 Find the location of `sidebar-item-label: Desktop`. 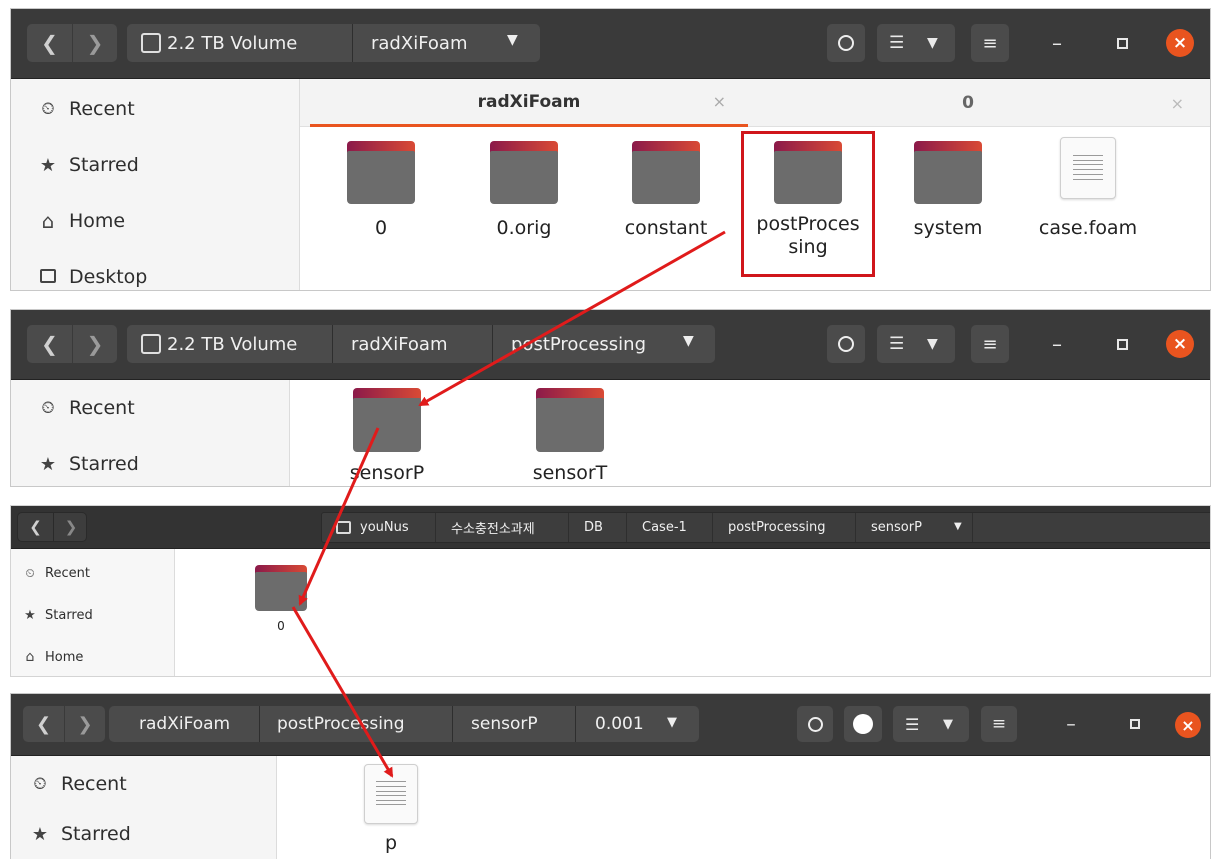

sidebar-item-label: Desktop is located at coordinates (108, 277).